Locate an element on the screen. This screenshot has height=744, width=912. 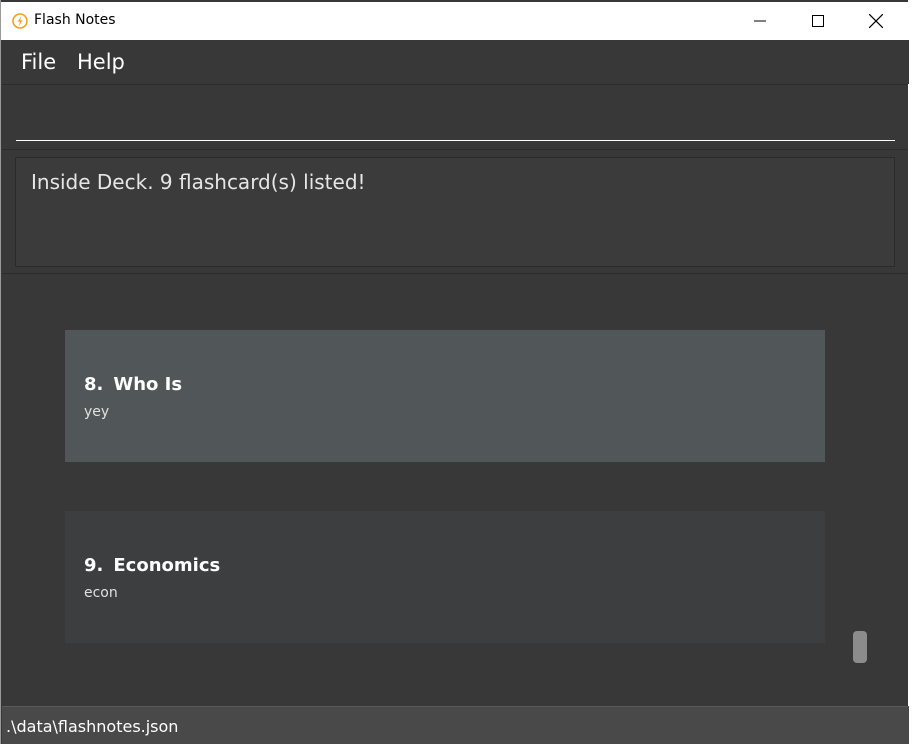
close-icon is located at coordinates (876, 21).